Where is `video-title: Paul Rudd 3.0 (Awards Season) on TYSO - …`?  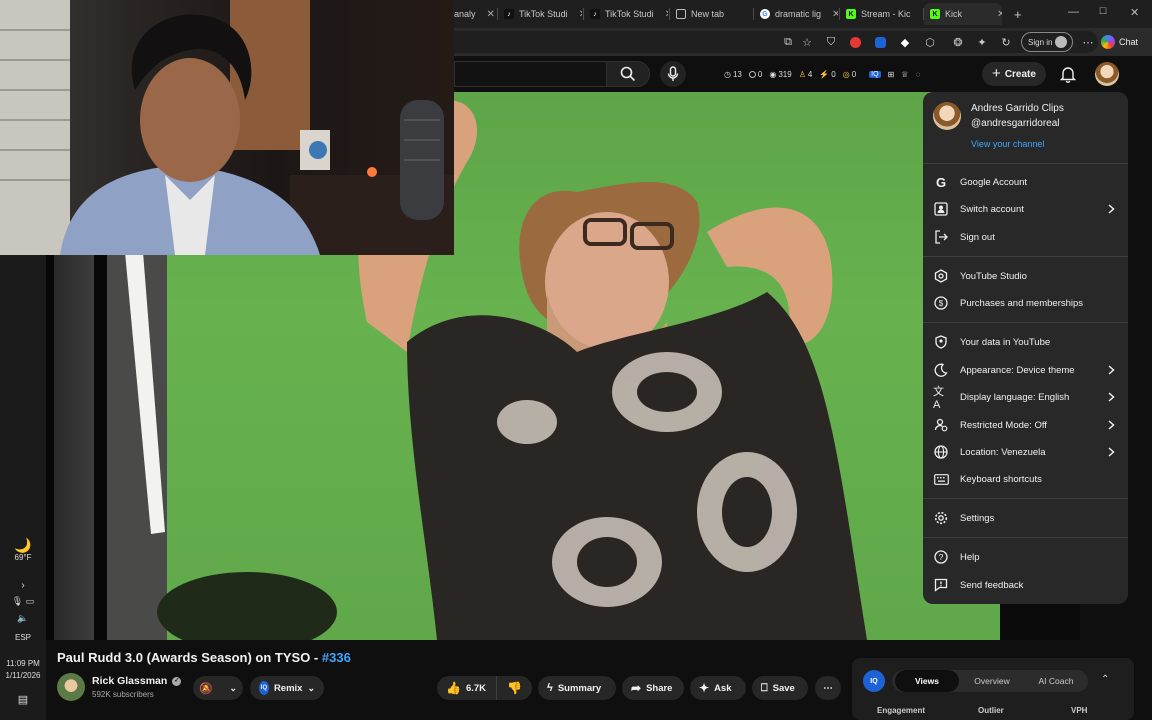
video-title: Paul Rudd 3.0 (Awards Season) on TYSO - … is located at coordinates (204, 657).